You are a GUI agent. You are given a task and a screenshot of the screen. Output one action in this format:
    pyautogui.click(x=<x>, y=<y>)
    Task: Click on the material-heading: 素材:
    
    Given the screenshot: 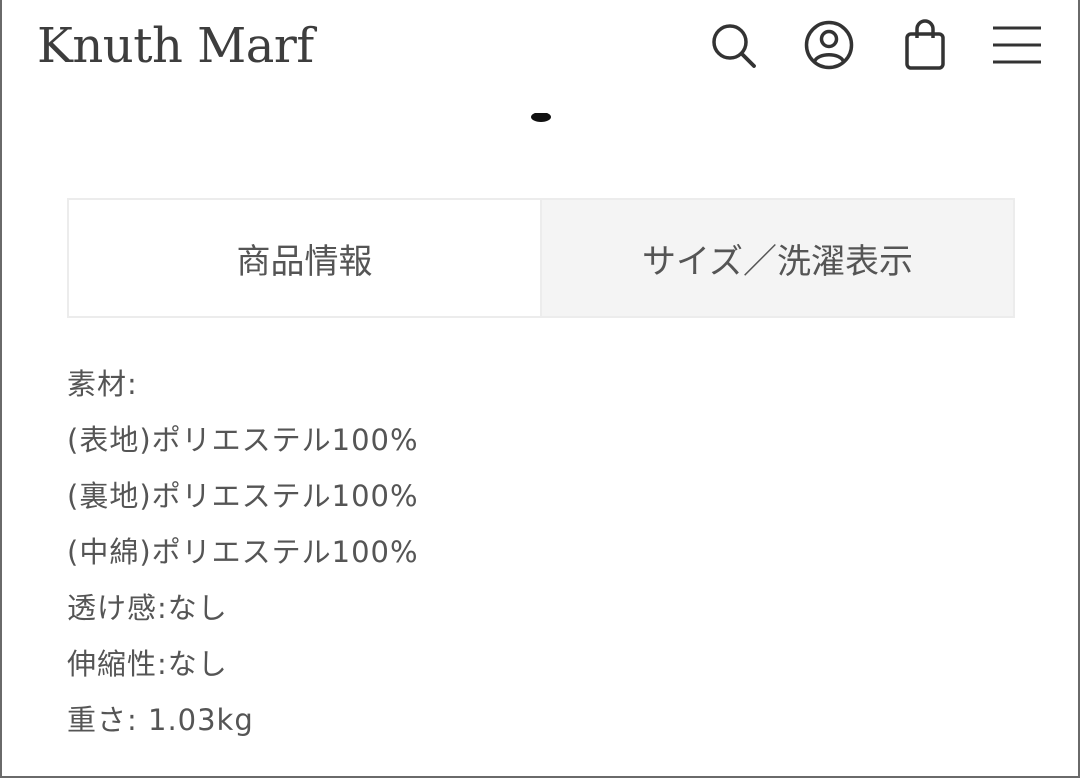 What is the action you would take?
    pyautogui.click(x=102, y=384)
    